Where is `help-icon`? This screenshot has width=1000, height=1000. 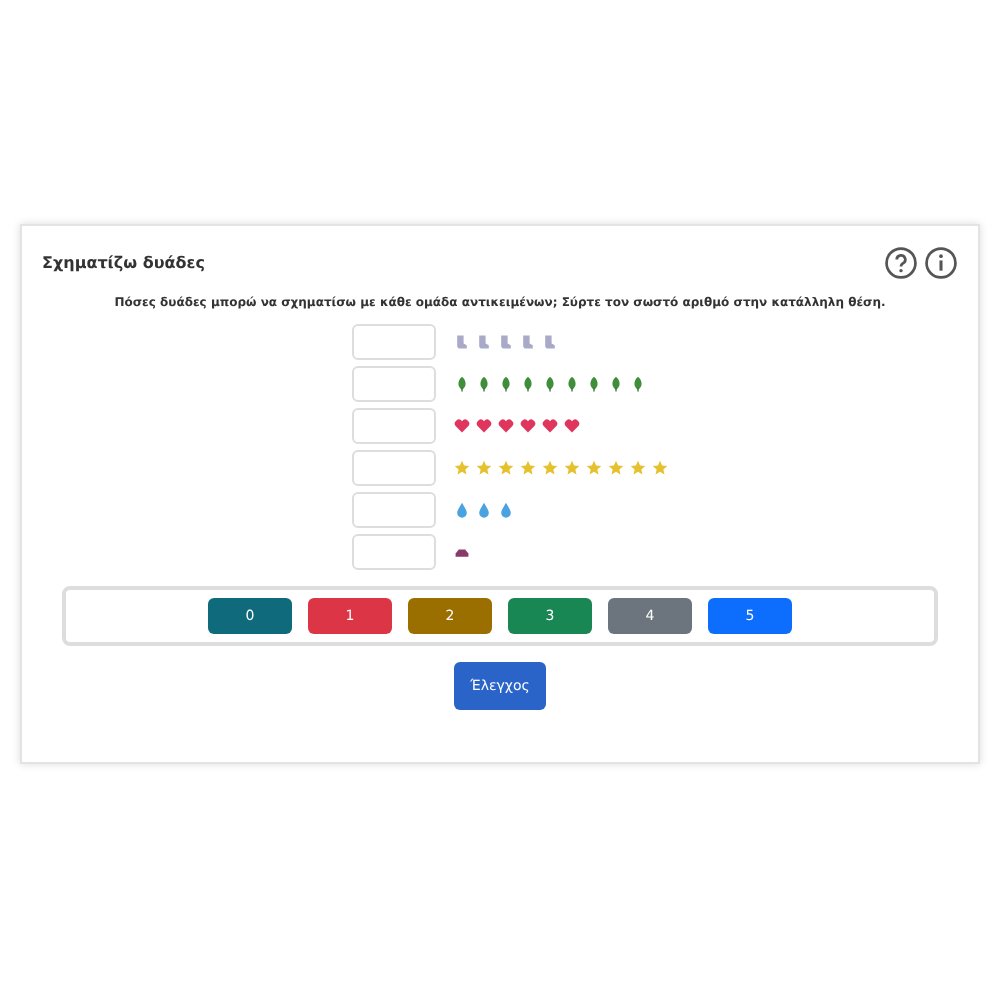 help-icon is located at coordinates (901, 263).